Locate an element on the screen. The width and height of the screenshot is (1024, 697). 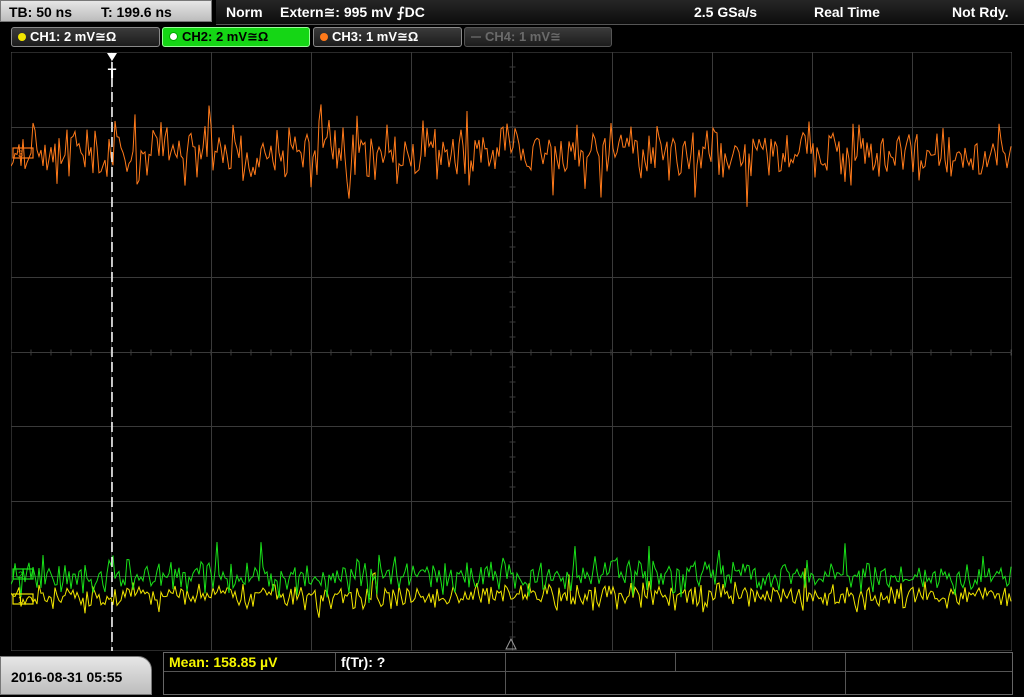
sample-rate: 2.5 GSa/s is located at coordinates (725, 12).